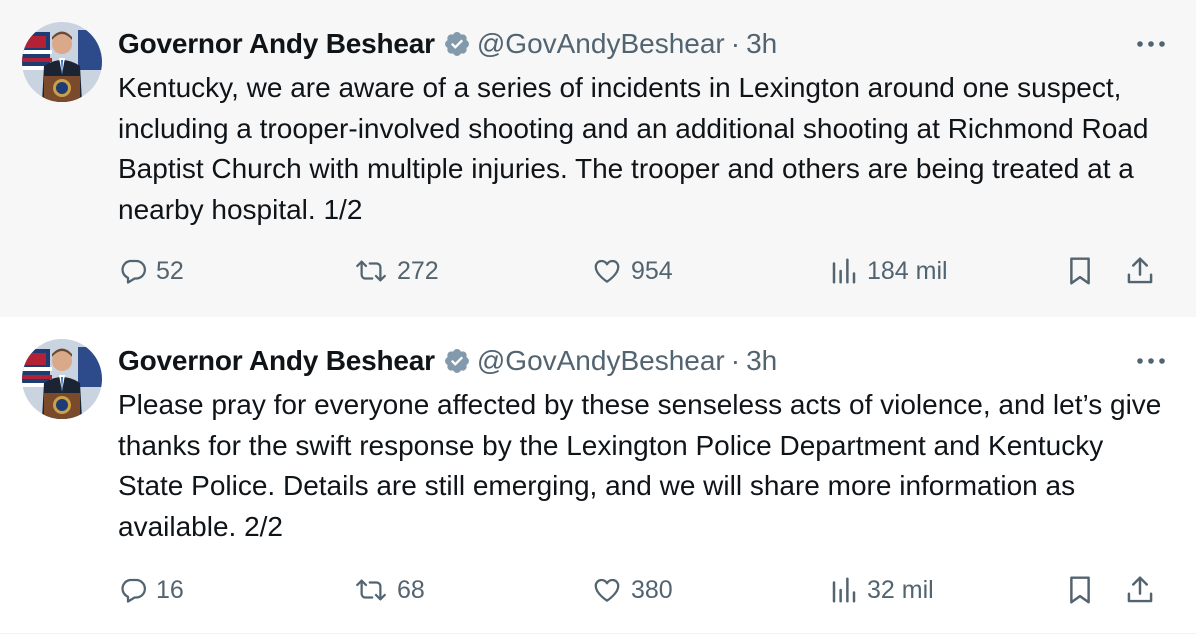 The width and height of the screenshot is (1200, 639). Describe the element at coordinates (170, 589) in the screenshot. I see `reply-count: 16` at that location.